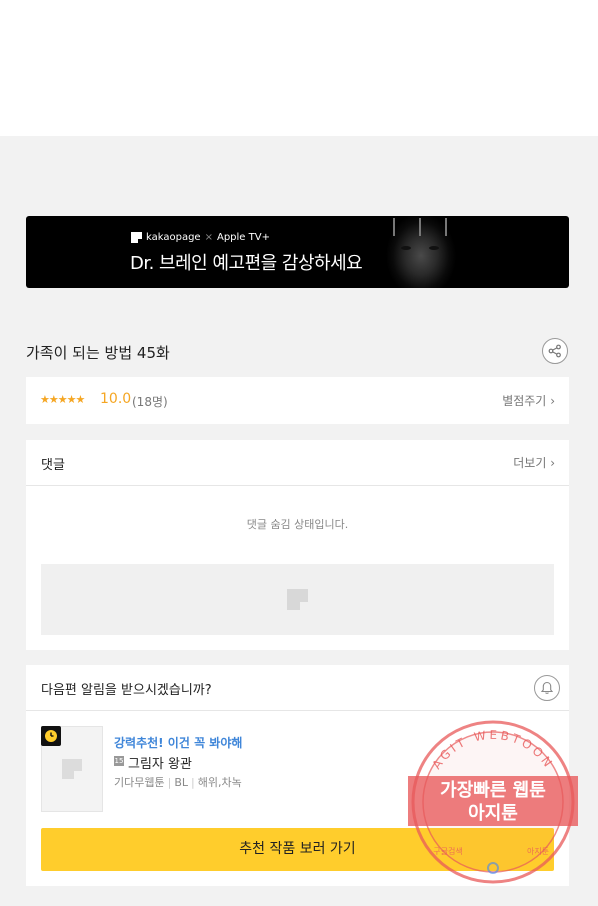  What do you see at coordinates (136, 237) in the screenshot?
I see `kakaopage-logo-icon` at bounding box center [136, 237].